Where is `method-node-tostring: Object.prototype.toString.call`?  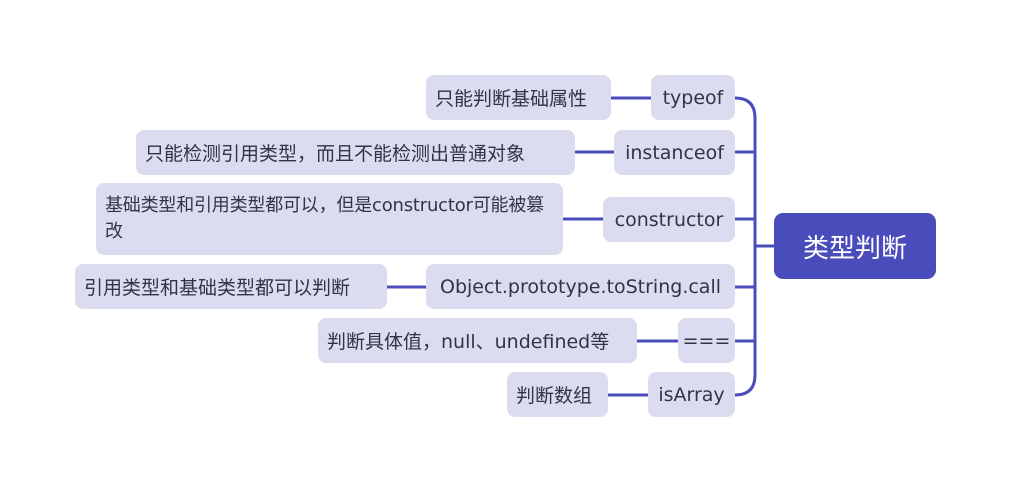
method-node-tostring: Object.prototype.toString.call is located at coordinates (580, 286).